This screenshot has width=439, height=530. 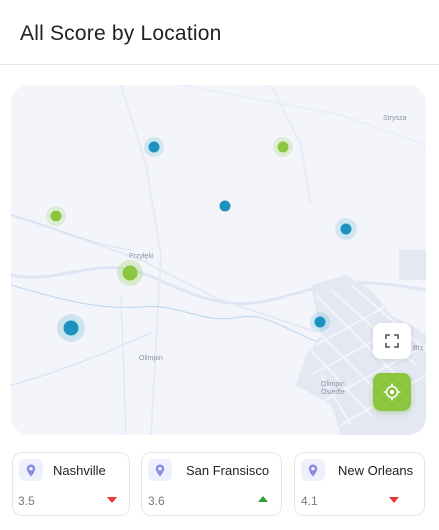 I want to click on location-name: San Fransisco, so click(x=228, y=470).